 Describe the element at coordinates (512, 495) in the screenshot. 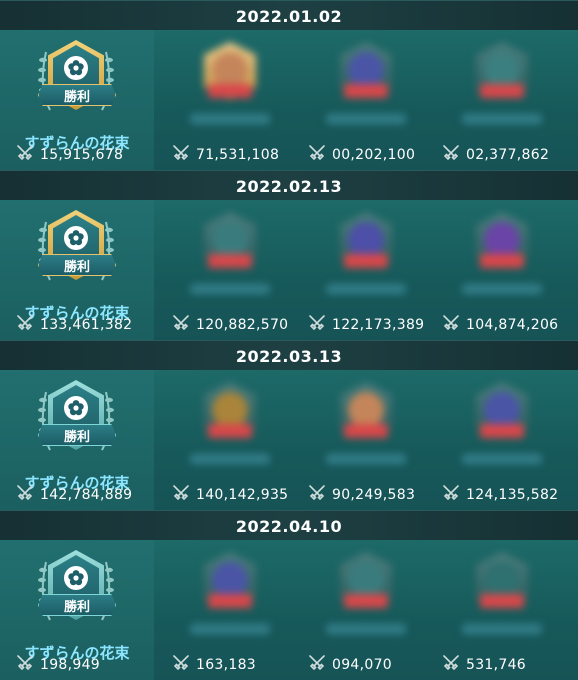

I see `score-value: 124,135,582` at that location.